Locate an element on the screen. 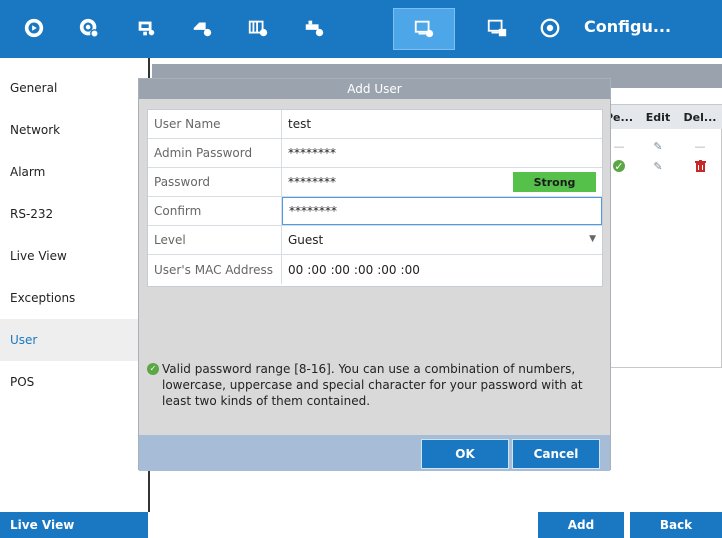 This screenshot has height=538, width=722. dash-icon: — is located at coordinates (700, 146).